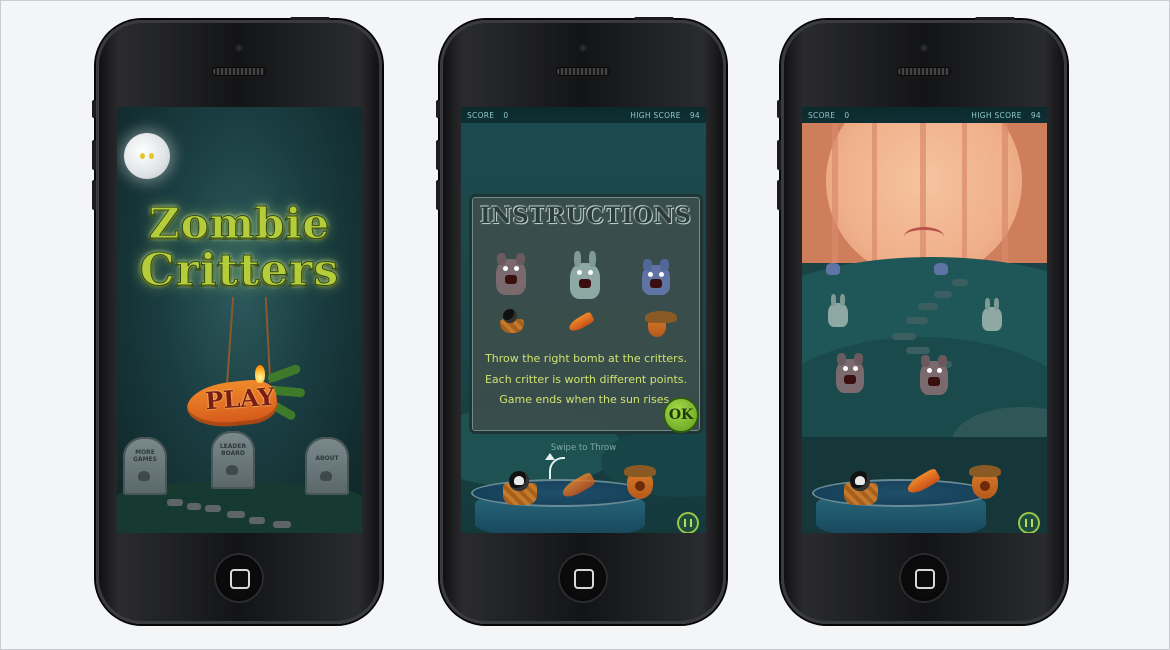 This screenshot has width=1170, height=650. I want to click on instructions-title: INSTRUCTIONS, so click(586, 216).